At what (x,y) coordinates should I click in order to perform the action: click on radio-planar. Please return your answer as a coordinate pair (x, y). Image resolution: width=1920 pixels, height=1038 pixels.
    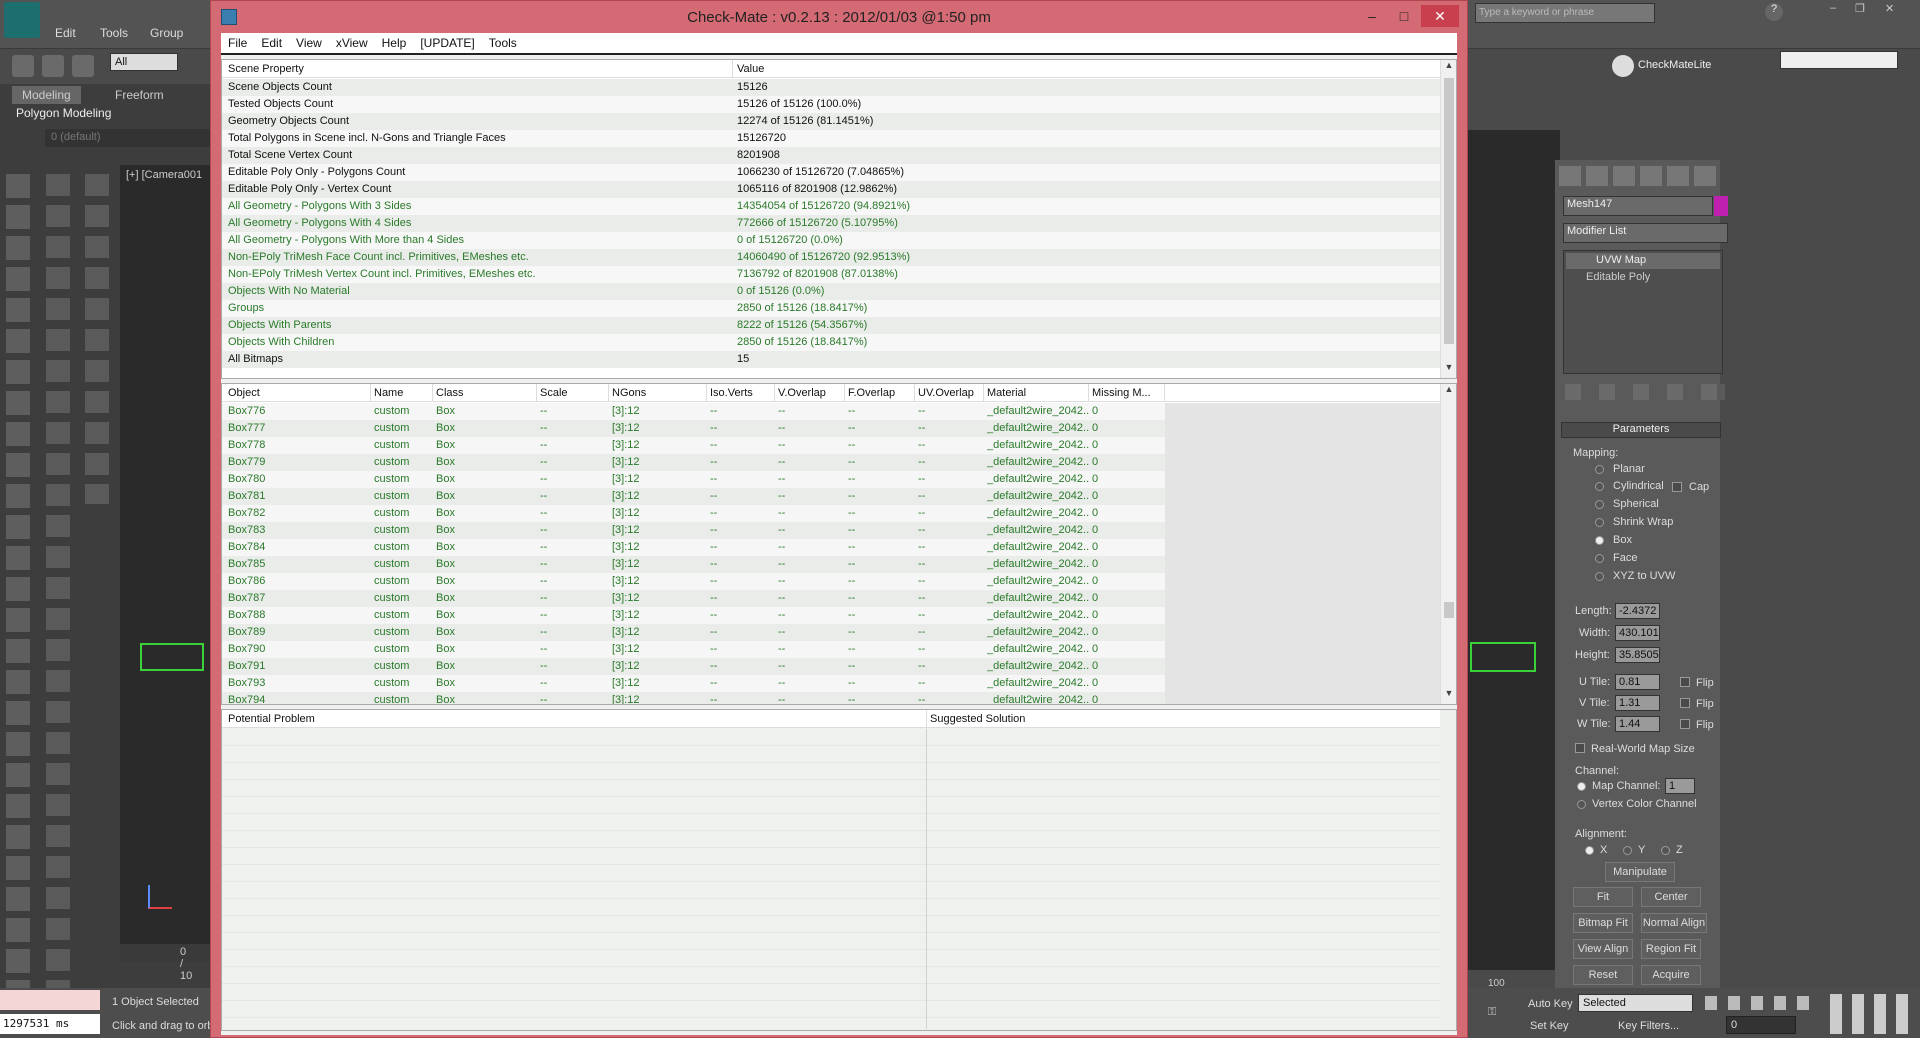
    Looking at the image, I should click on (1599, 469).